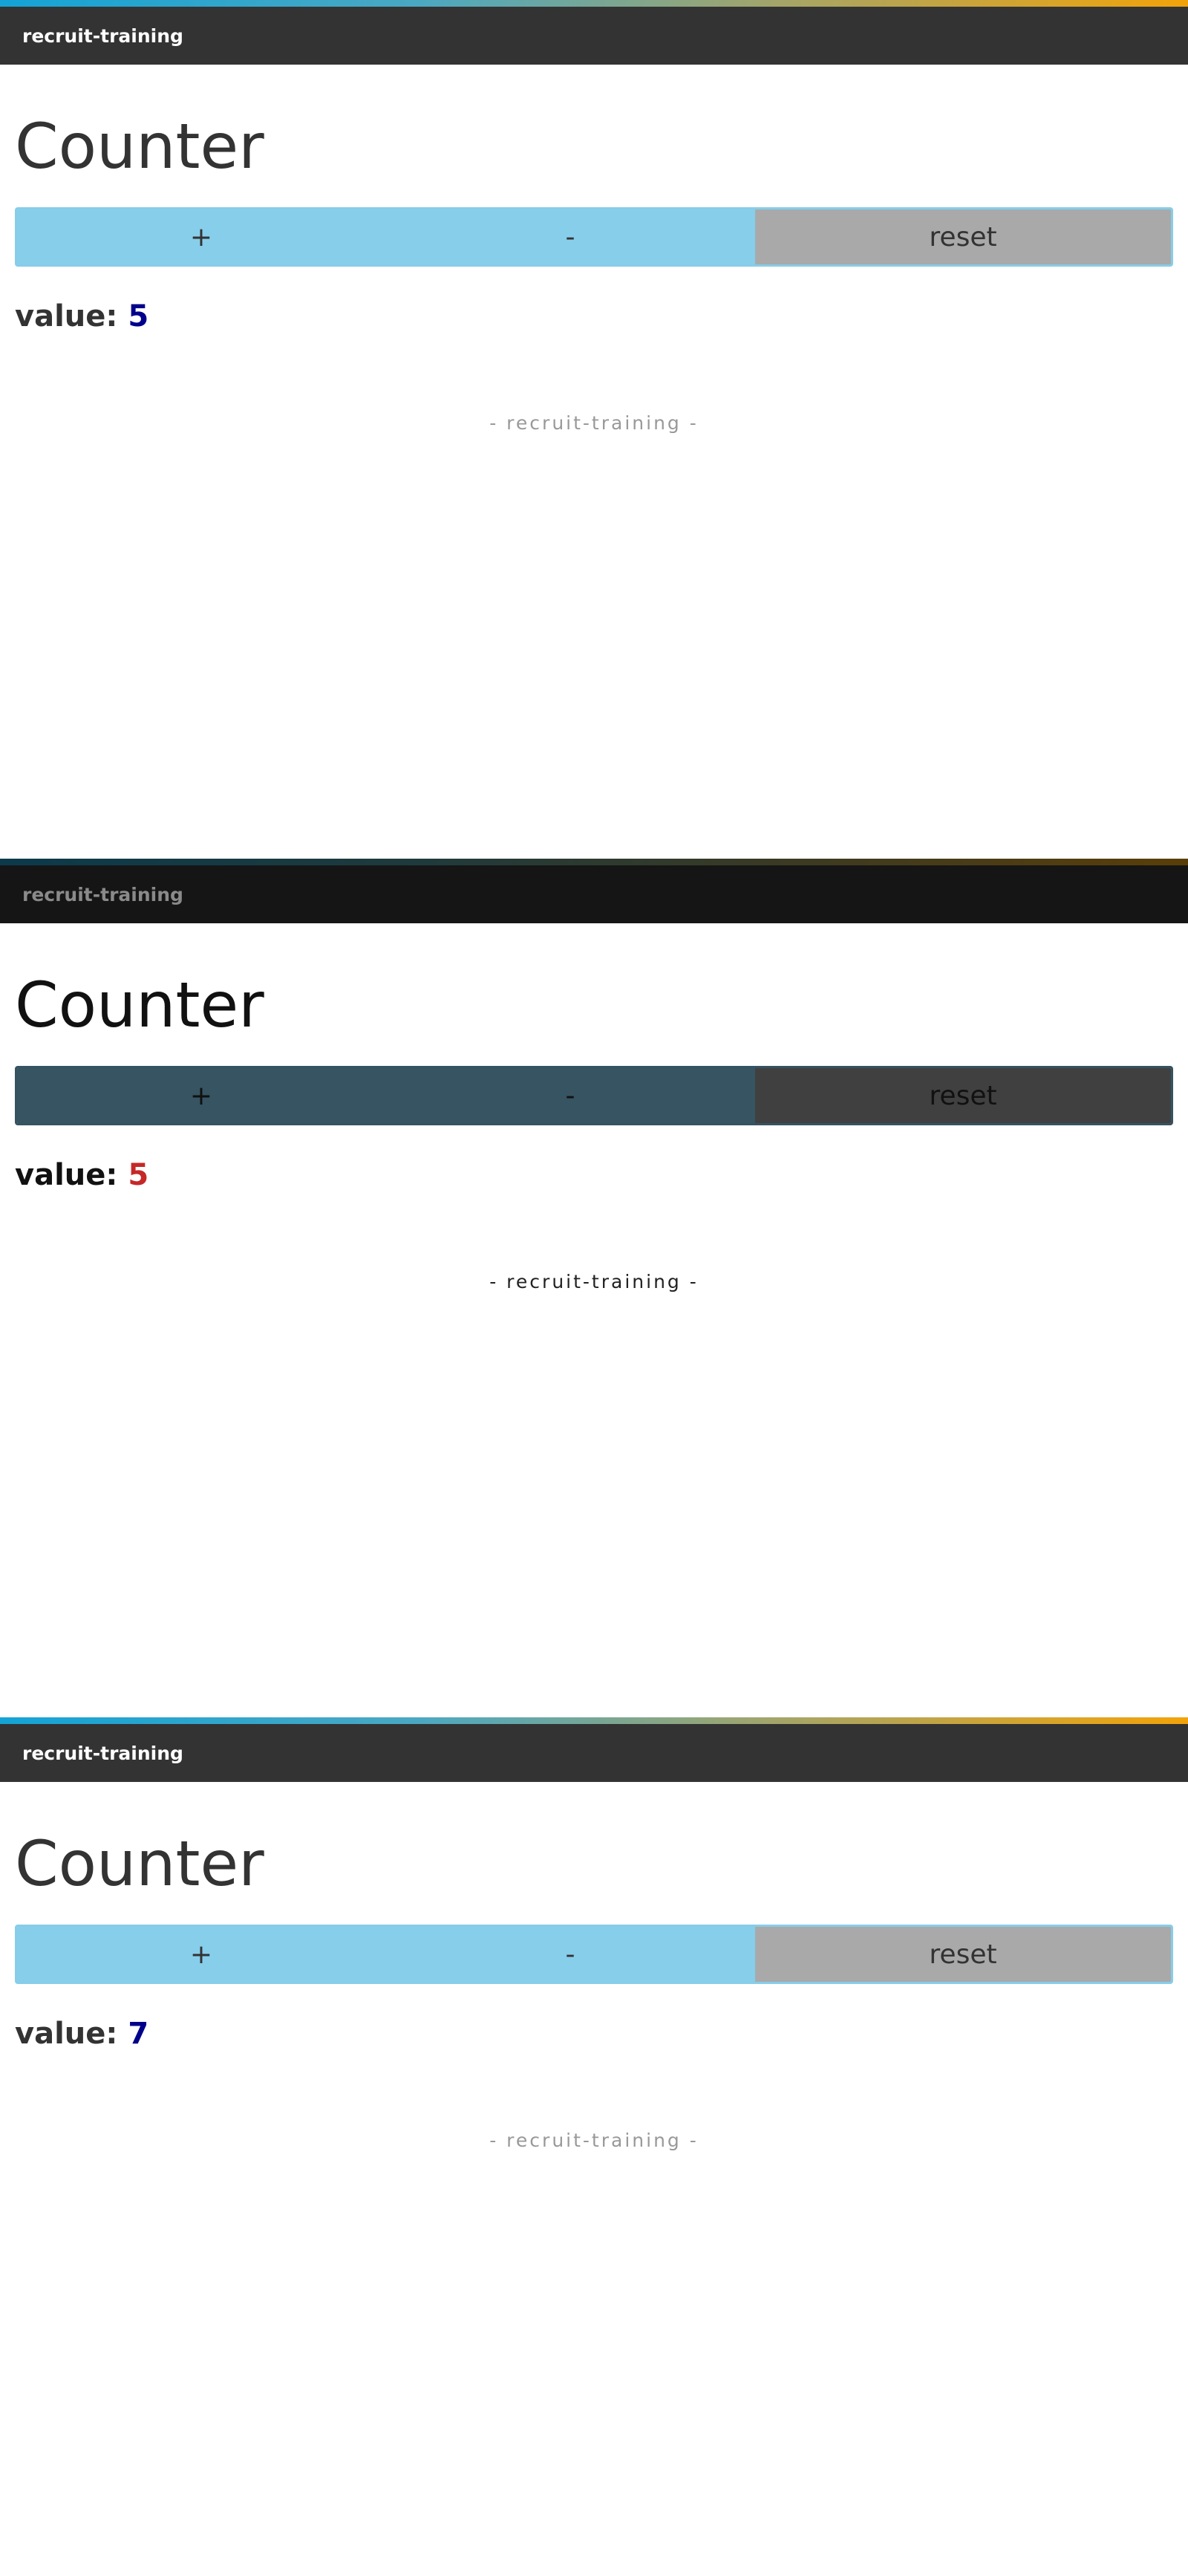 Image resolution: width=1188 pixels, height=2576 pixels. Describe the element at coordinates (139, 2034) in the screenshot. I see `counter-value: 7` at that location.